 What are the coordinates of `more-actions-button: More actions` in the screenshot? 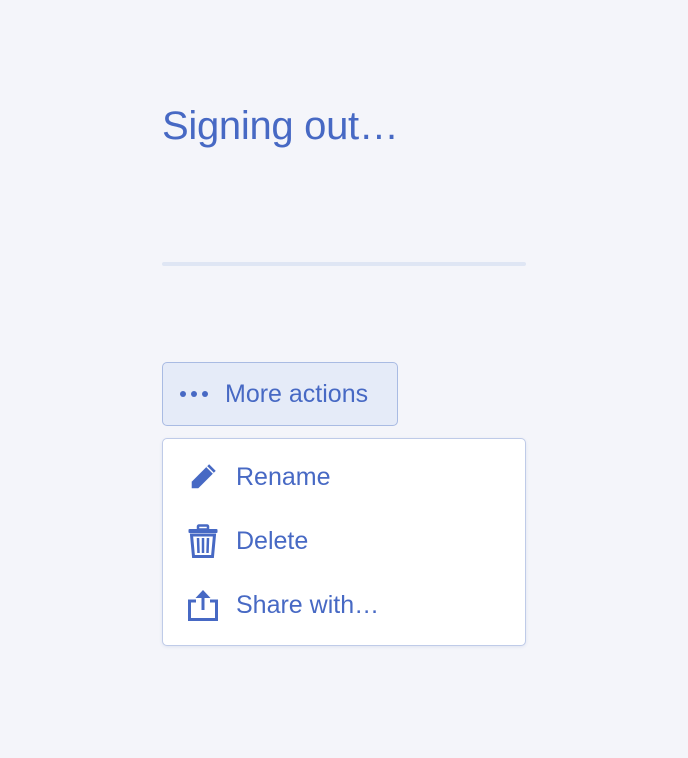 It's located at (280, 394).